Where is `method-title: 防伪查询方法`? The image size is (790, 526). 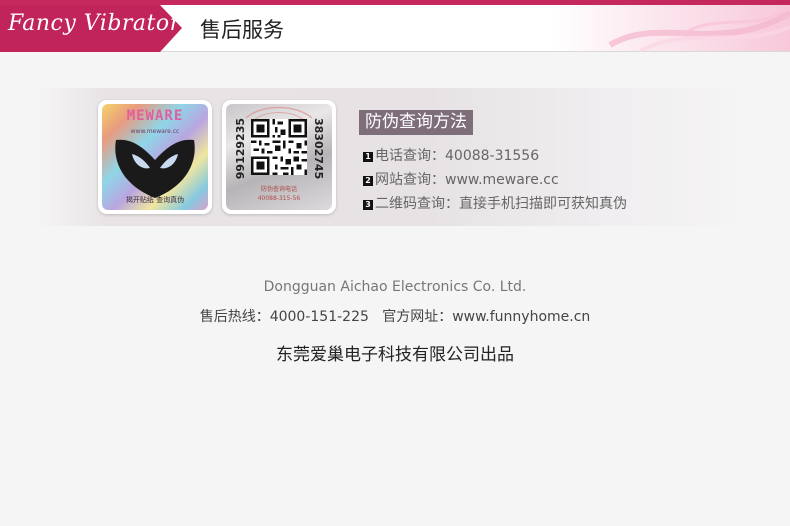
method-title: 防伪查询方法 is located at coordinates (416, 122).